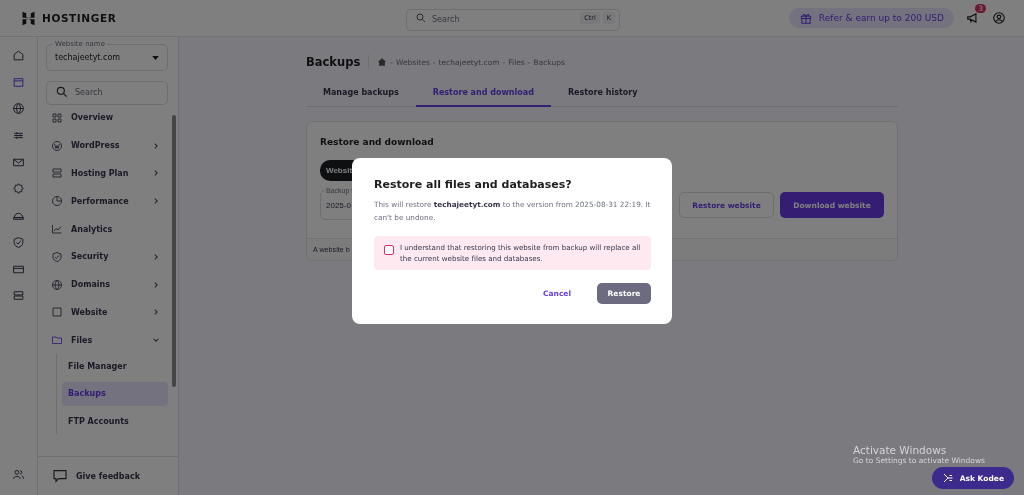 Image resolution: width=1024 pixels, height=495 pixels. What do you see at coordinates (107, 229) in the screenshot?
I see `sidebar-item: Analytics` at bounding box center [107, 229].